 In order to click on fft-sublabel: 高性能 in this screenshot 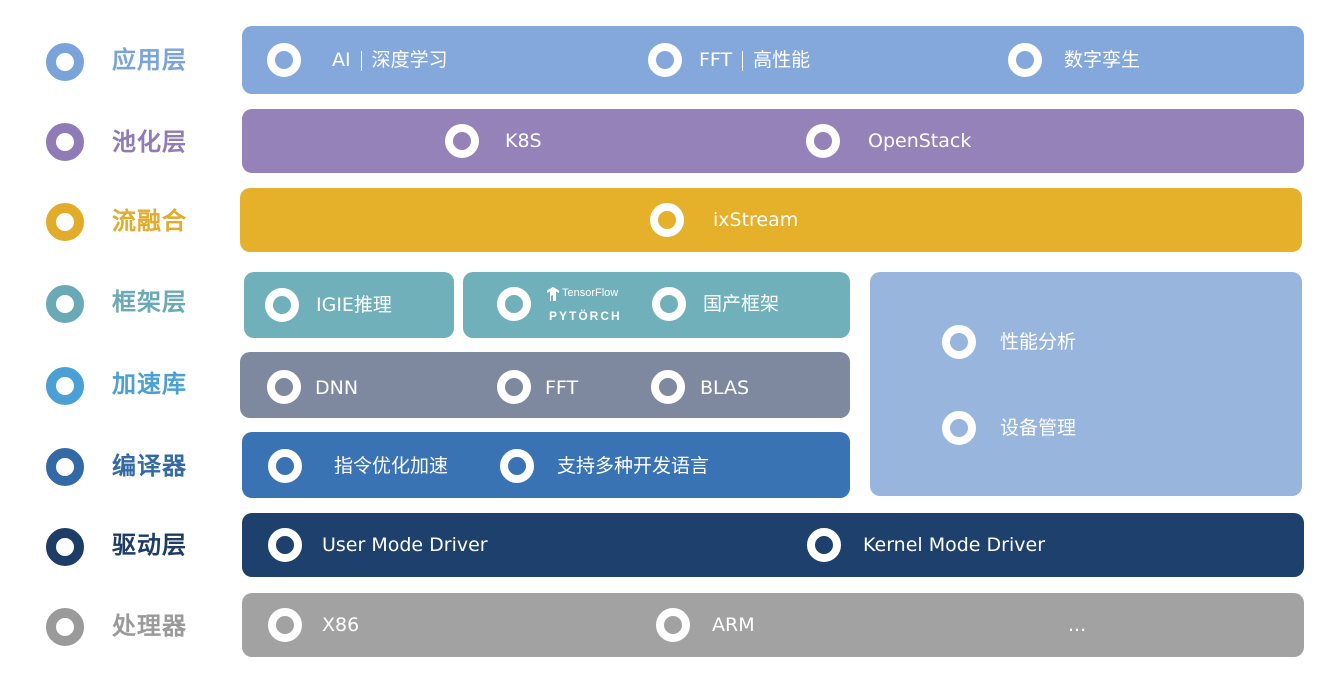, I will do `click(782, 60)`.